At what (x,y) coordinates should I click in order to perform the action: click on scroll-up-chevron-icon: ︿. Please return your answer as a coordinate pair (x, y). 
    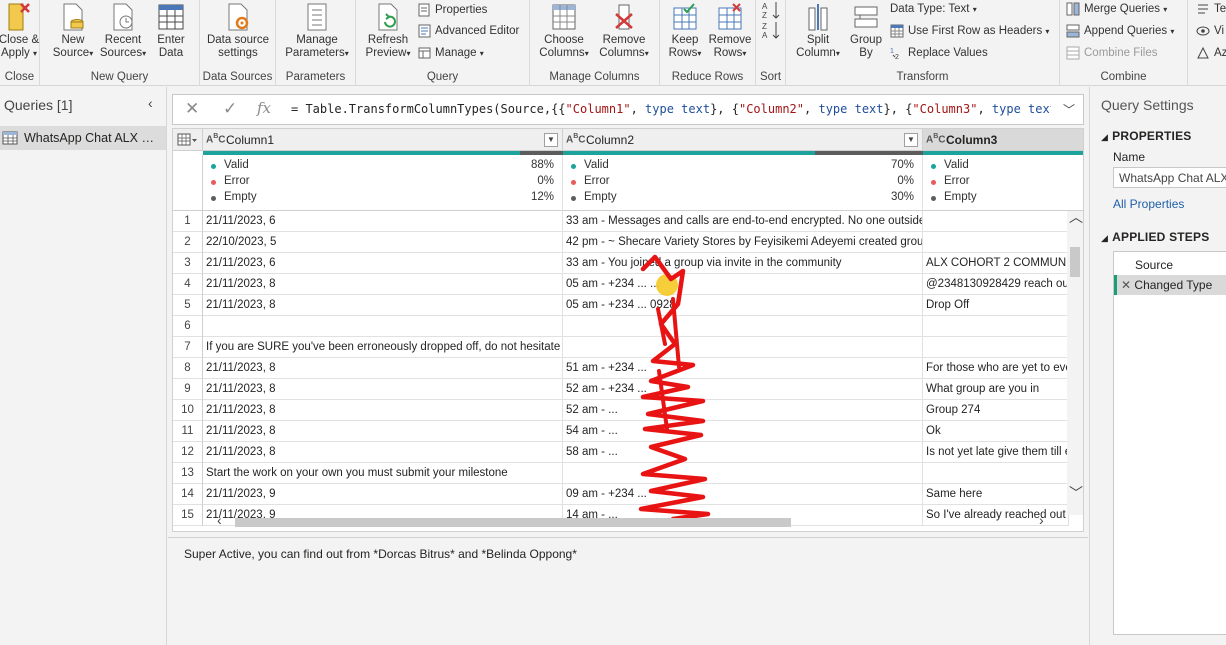
    Looking at the image, I should click on (1076, 217).